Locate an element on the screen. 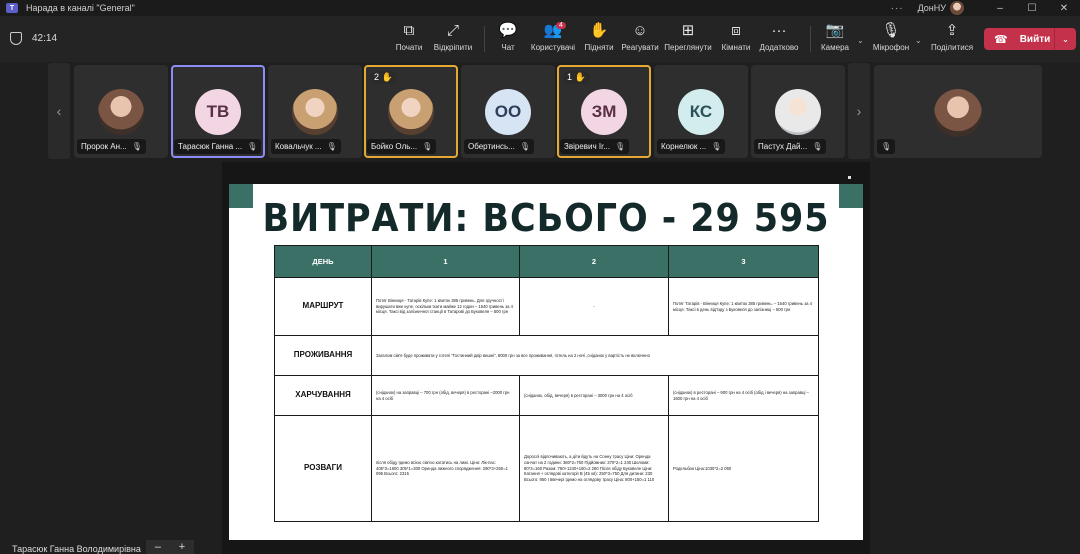 This screenshot has width=1080, height=554. minimize-button: – is located at coordinates (1000, 8).